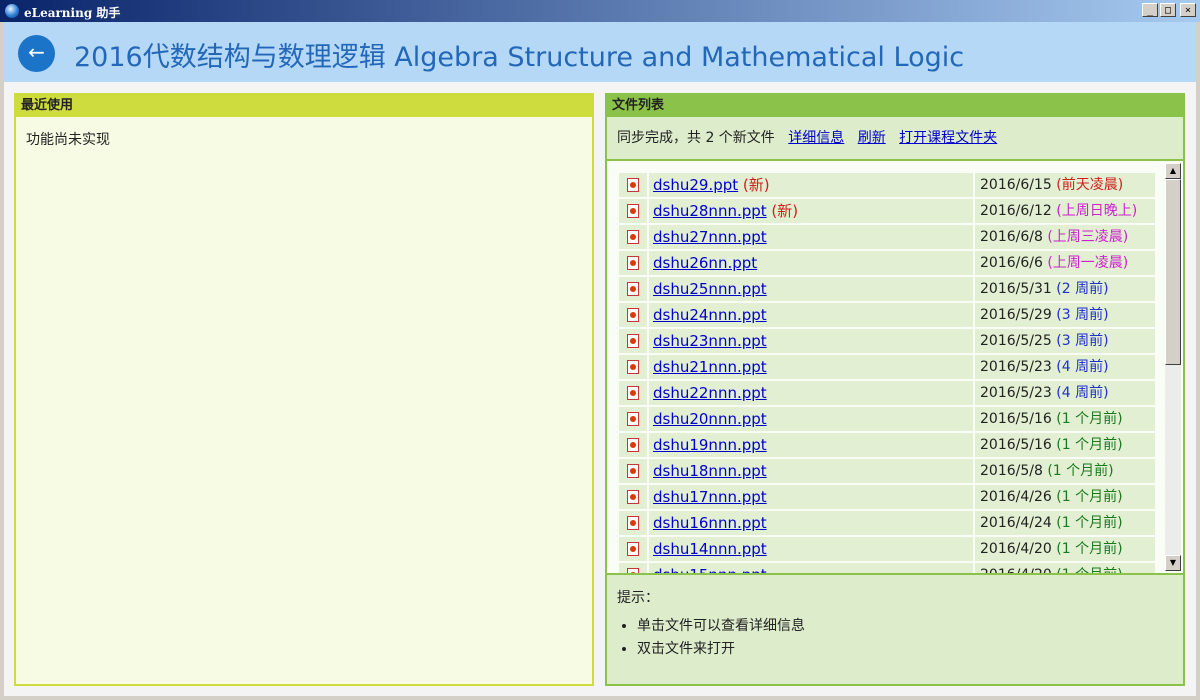 The height and width of the screenshot is (700, 1200). Describe the element at coordinates (12, 11) in the screenshot. I see `app-globe-icon` at that location.